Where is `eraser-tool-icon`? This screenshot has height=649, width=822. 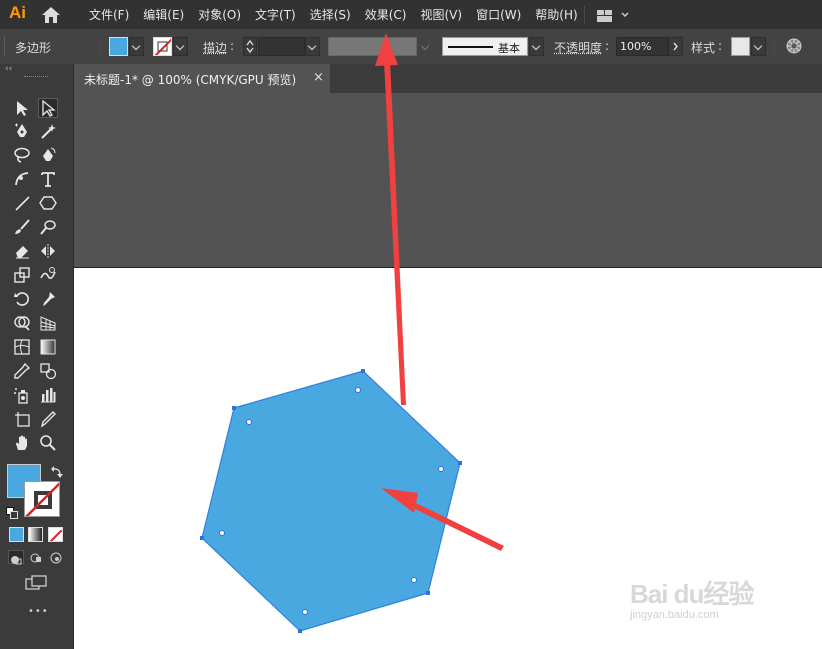 eraser-tool-icon is located at coordinates (22, 251).